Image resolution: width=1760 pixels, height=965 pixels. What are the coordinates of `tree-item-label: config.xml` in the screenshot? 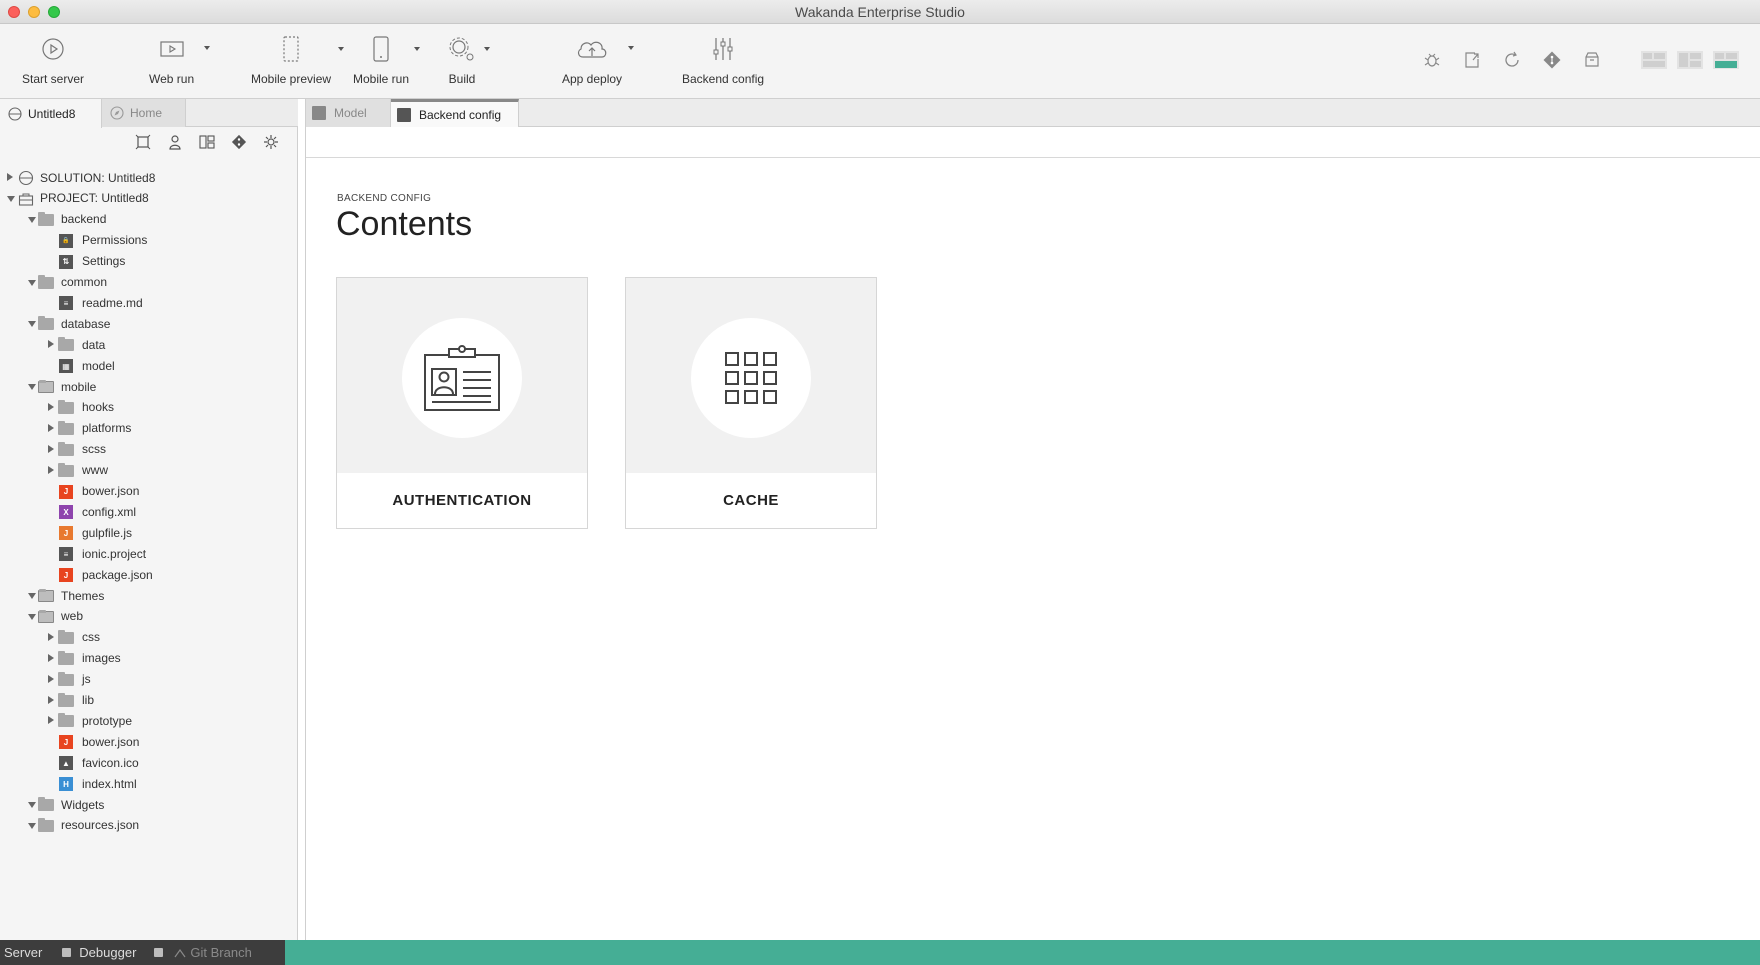 It's located at (109, 511).